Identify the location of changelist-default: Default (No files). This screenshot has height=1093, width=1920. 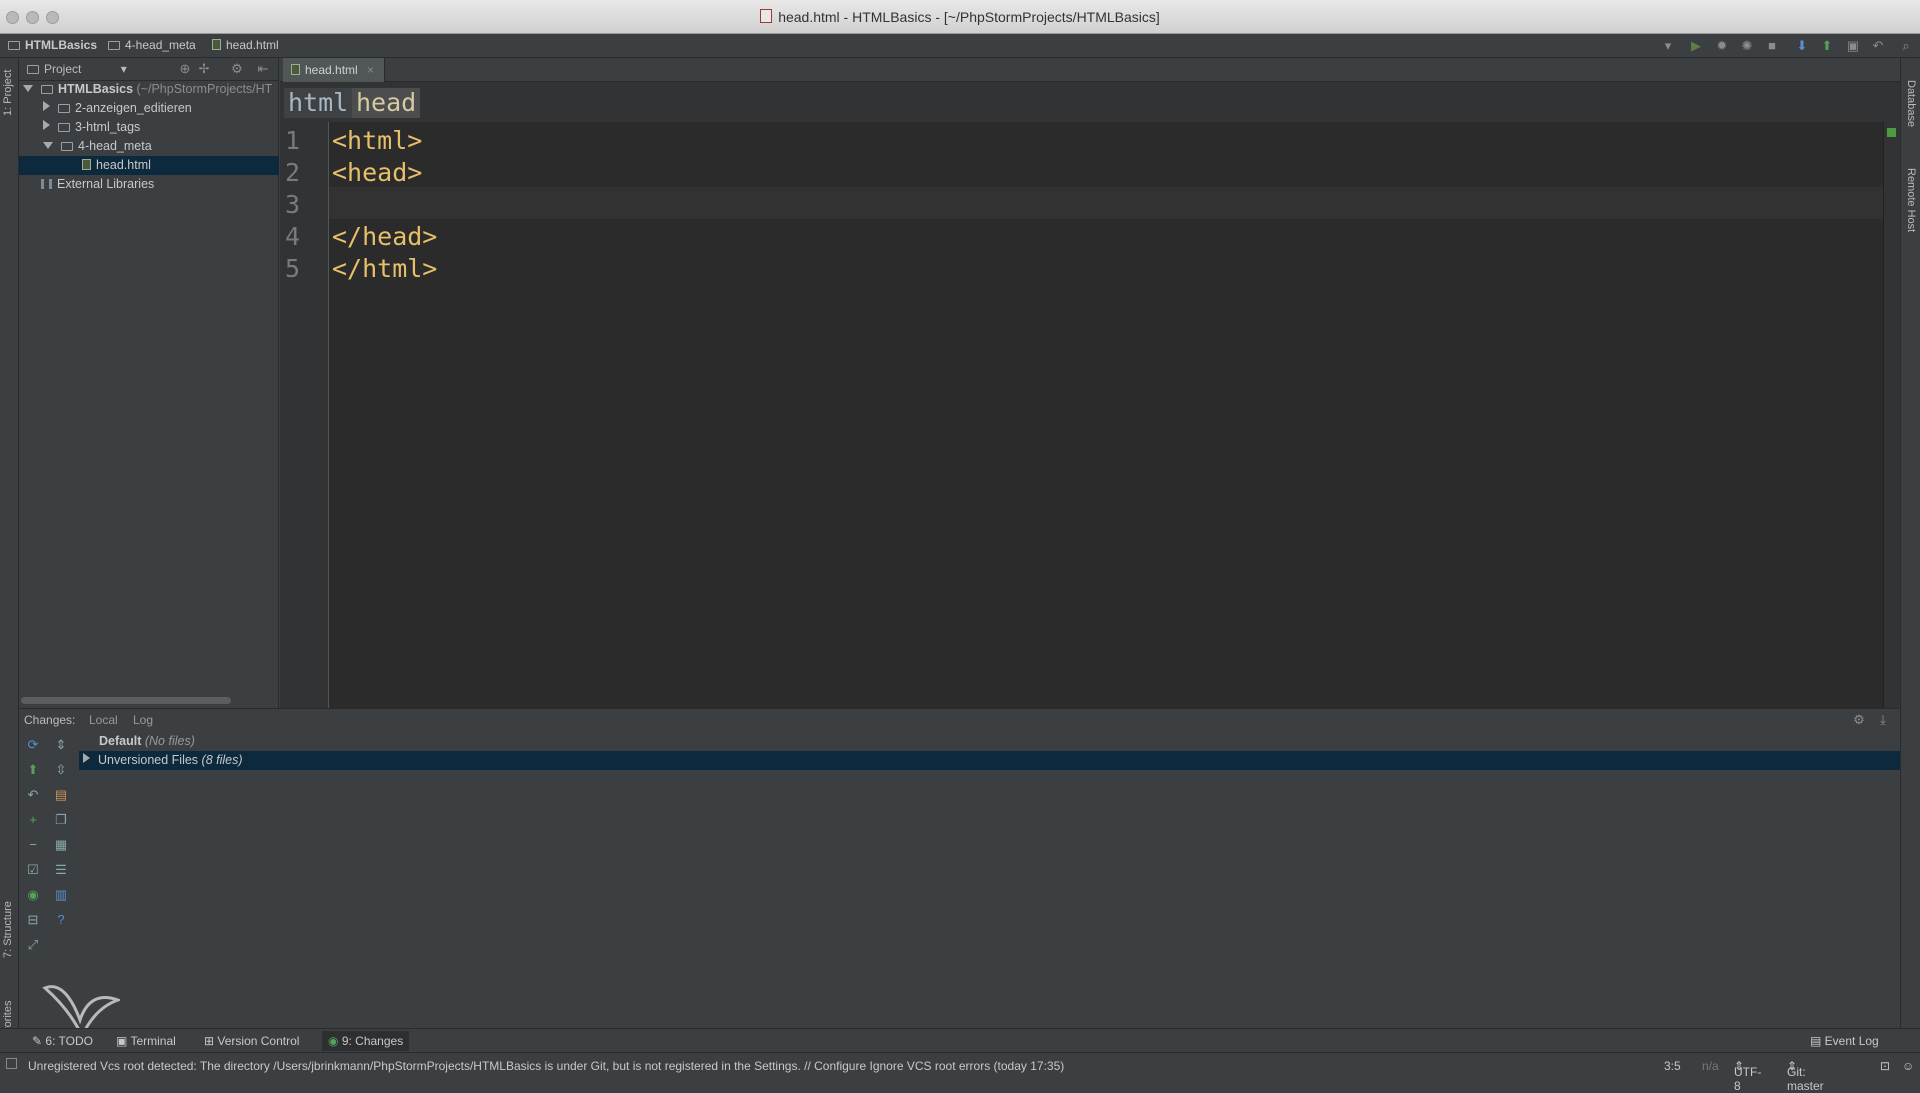
(147, 741).